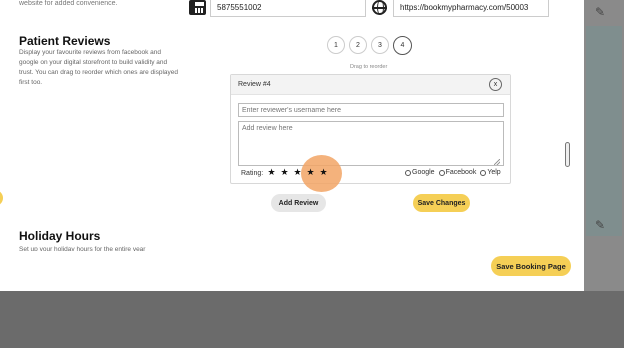 This screenshot has height=348, width=624. Describe the element at coordinates (336, 45) in the screenshot. I see `page-button-1: 1` at that location.